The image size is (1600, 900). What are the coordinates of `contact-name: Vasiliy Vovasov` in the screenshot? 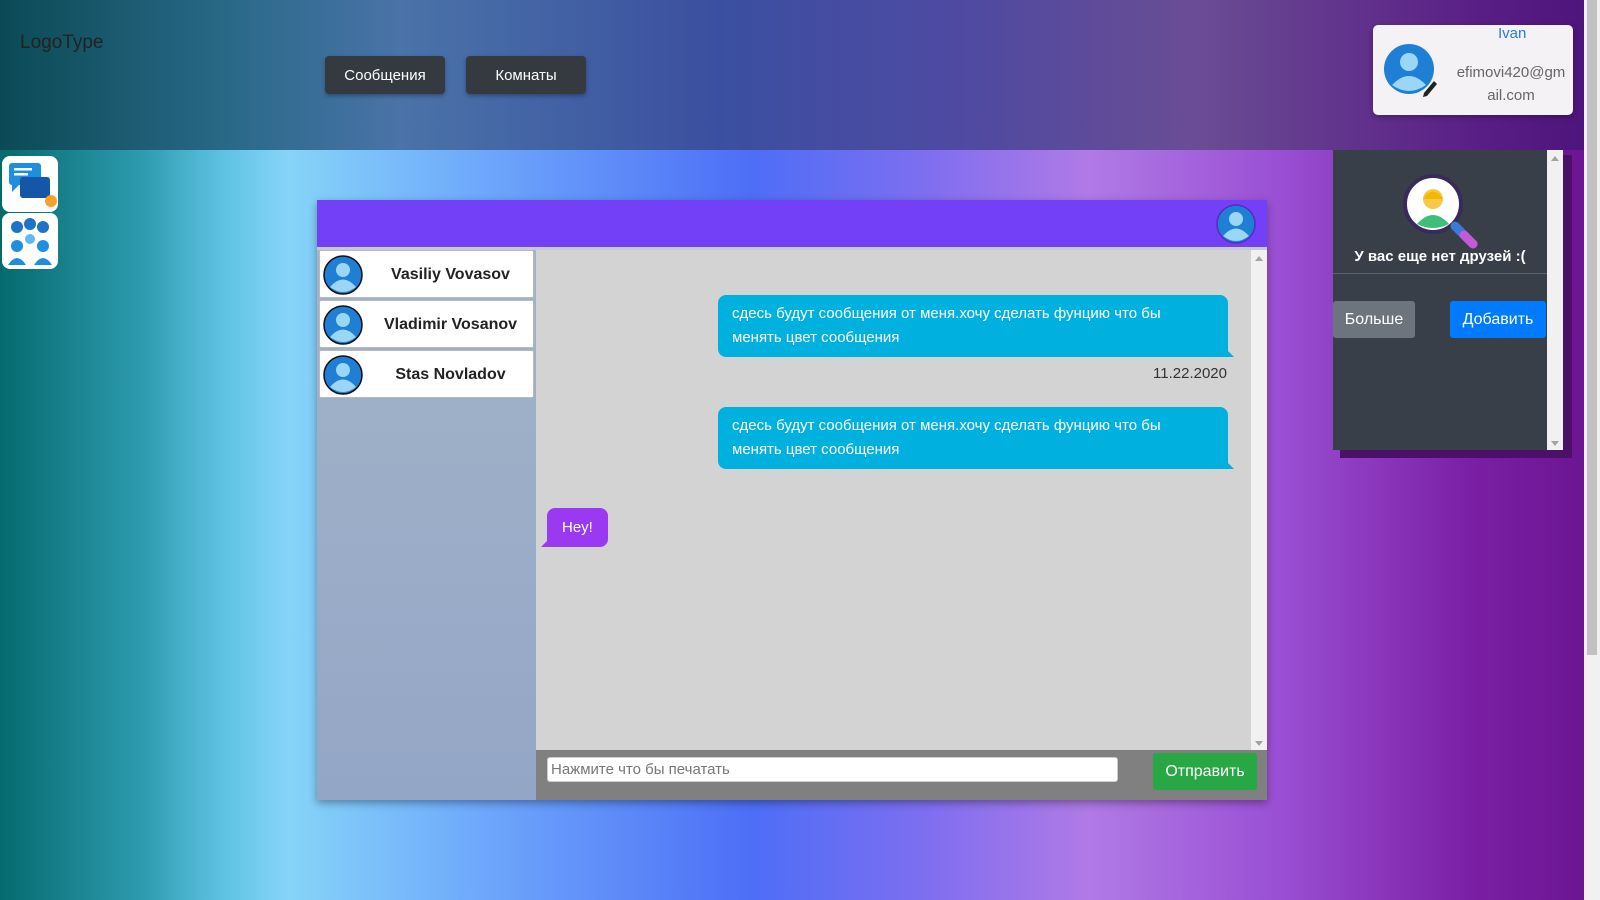 It's located at (450, 274).